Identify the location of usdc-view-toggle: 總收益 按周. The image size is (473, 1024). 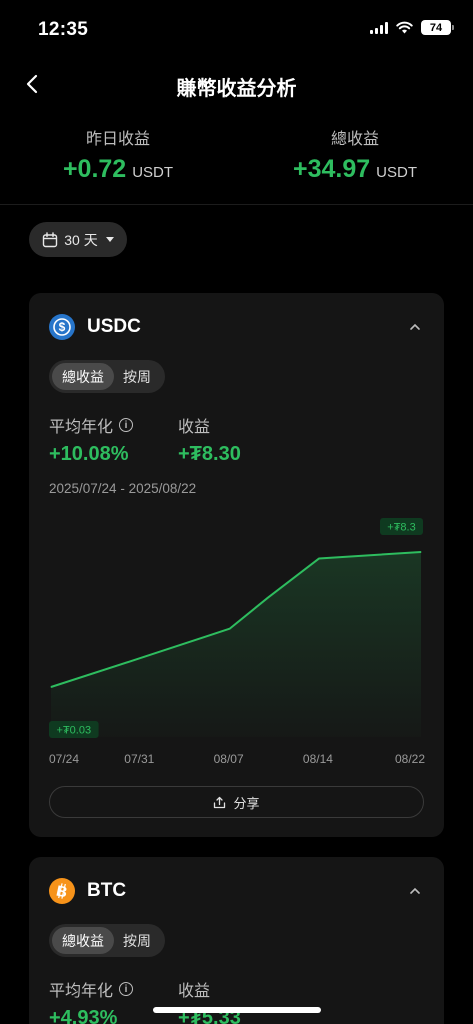
(107, 376).